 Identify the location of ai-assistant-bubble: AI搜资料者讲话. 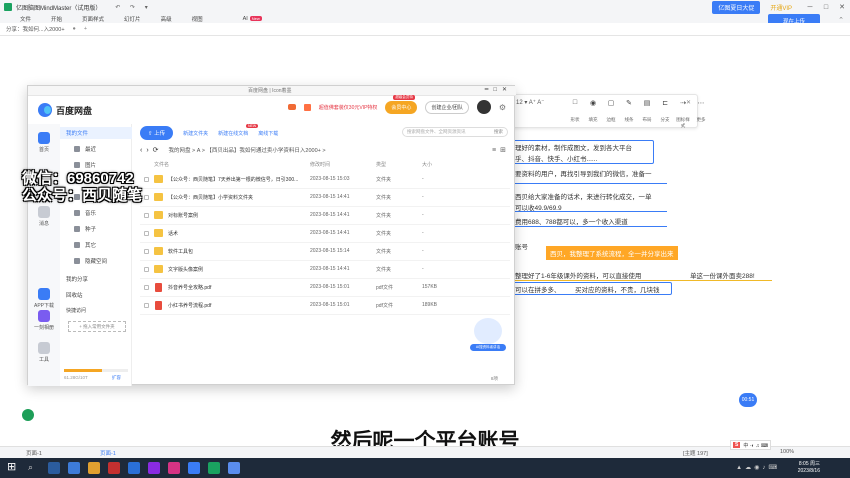
(488, 335).